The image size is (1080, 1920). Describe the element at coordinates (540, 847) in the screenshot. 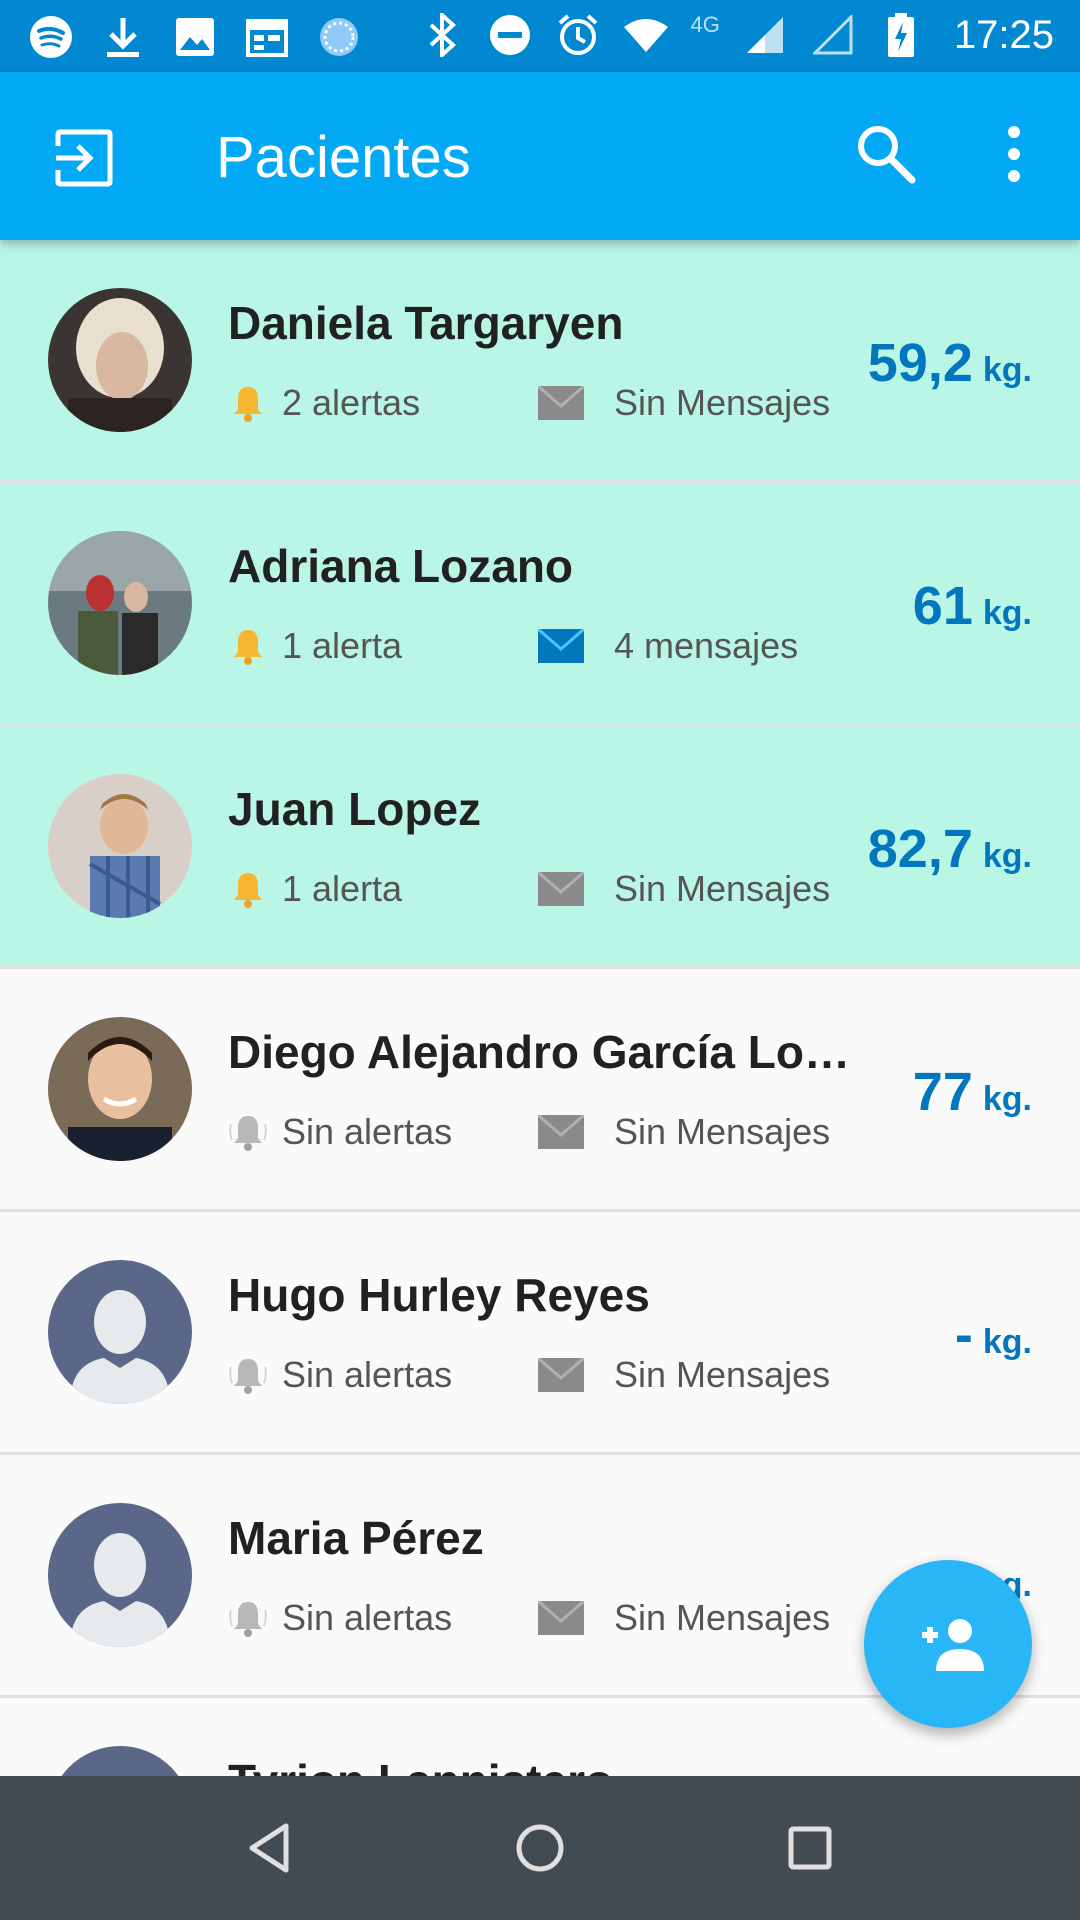

I see `patient-row: Juan Lopez 1 alerta Sin Mensajes 82,7 kg.` at that location.